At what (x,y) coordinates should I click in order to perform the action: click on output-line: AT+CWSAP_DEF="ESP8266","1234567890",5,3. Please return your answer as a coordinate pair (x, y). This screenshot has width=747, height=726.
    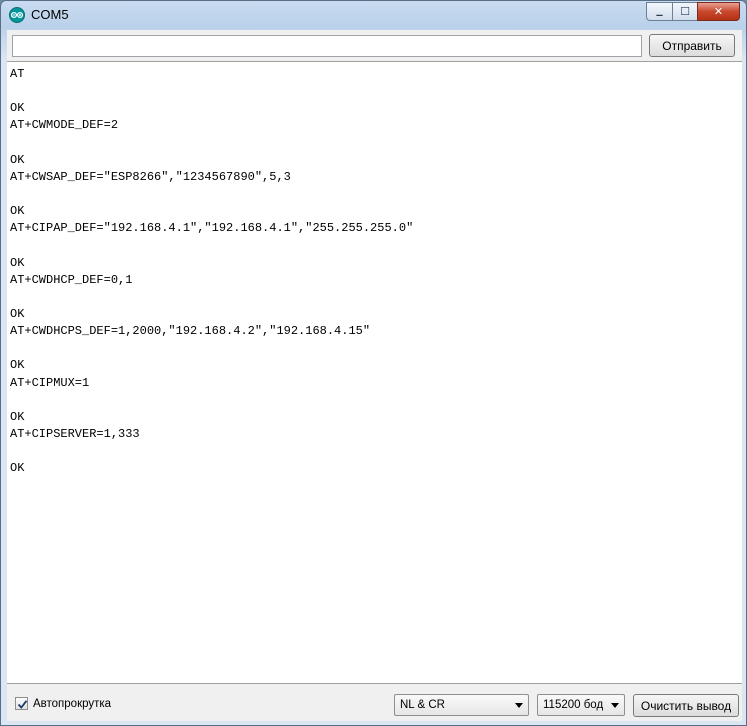
    Looking at the image, I should click on (150, 176).